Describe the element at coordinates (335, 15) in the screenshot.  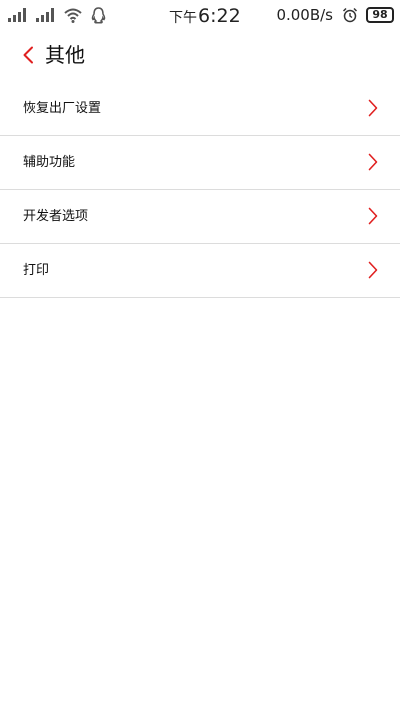
I see `status-right: 0.00B/s 98` at that location.